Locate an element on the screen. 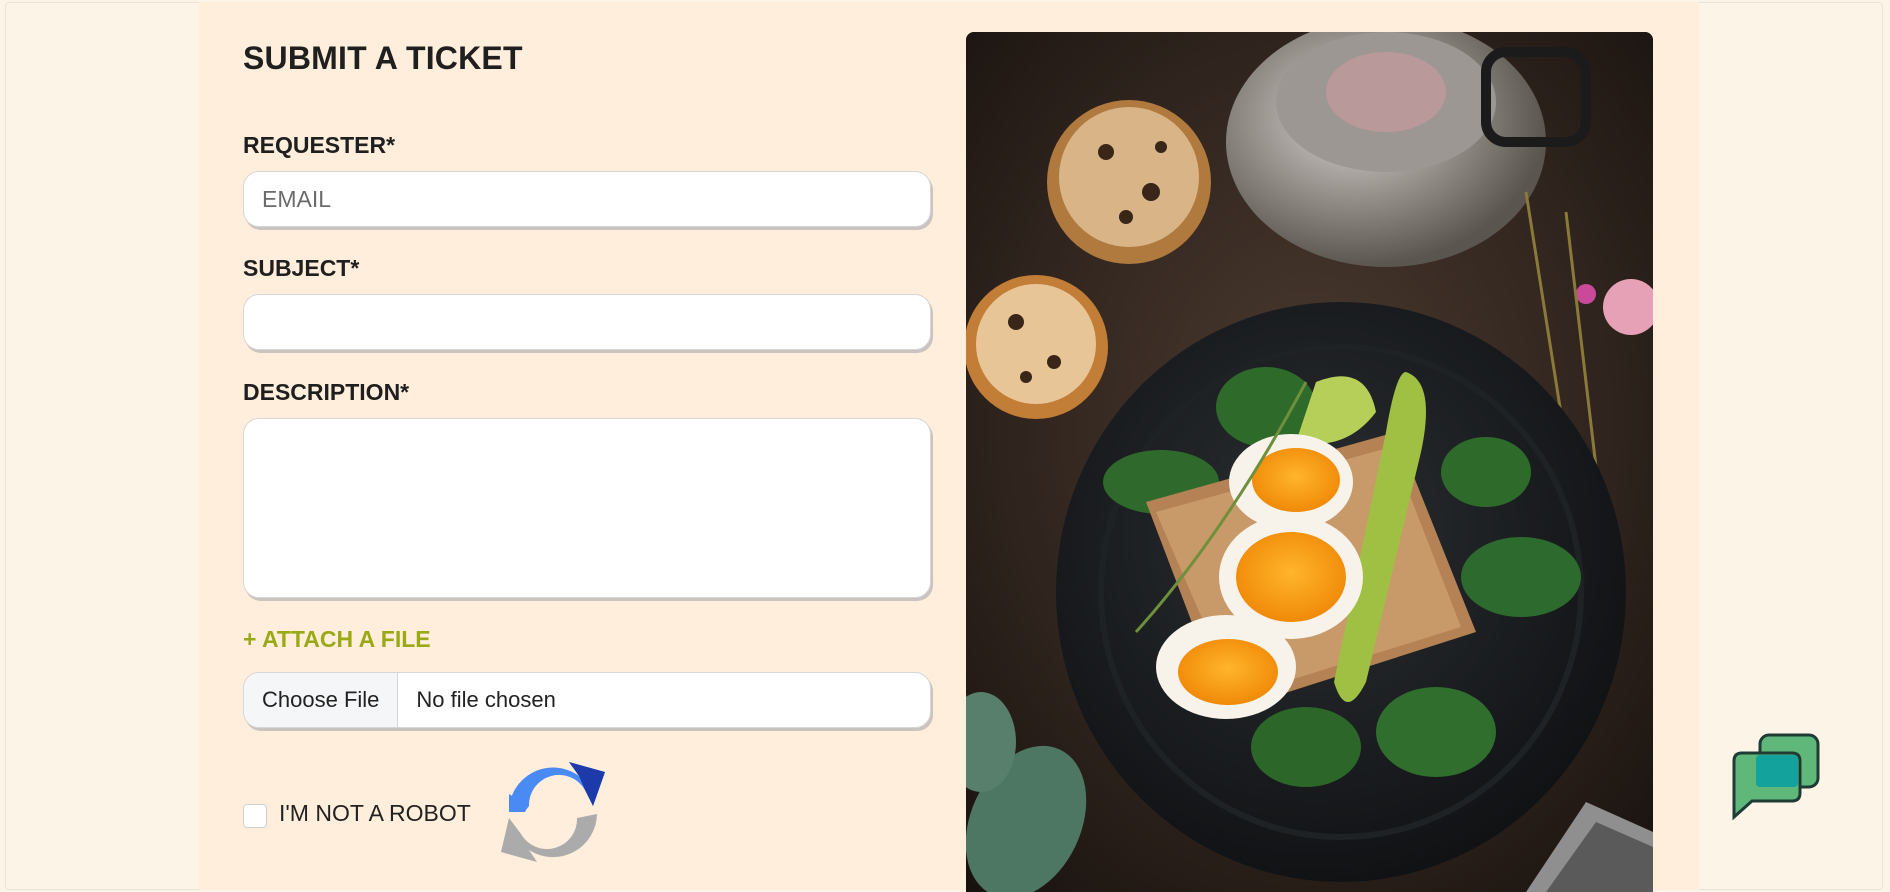 Image resolution: width=1890 pixels, height=892 pixels. description-label: DESCRIPTION* is located at coordinates (326, 392).